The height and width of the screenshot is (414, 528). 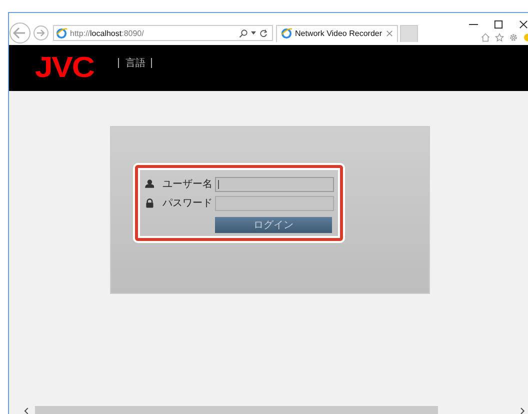 I want to click on home-icon, so click(x=485, y=37).